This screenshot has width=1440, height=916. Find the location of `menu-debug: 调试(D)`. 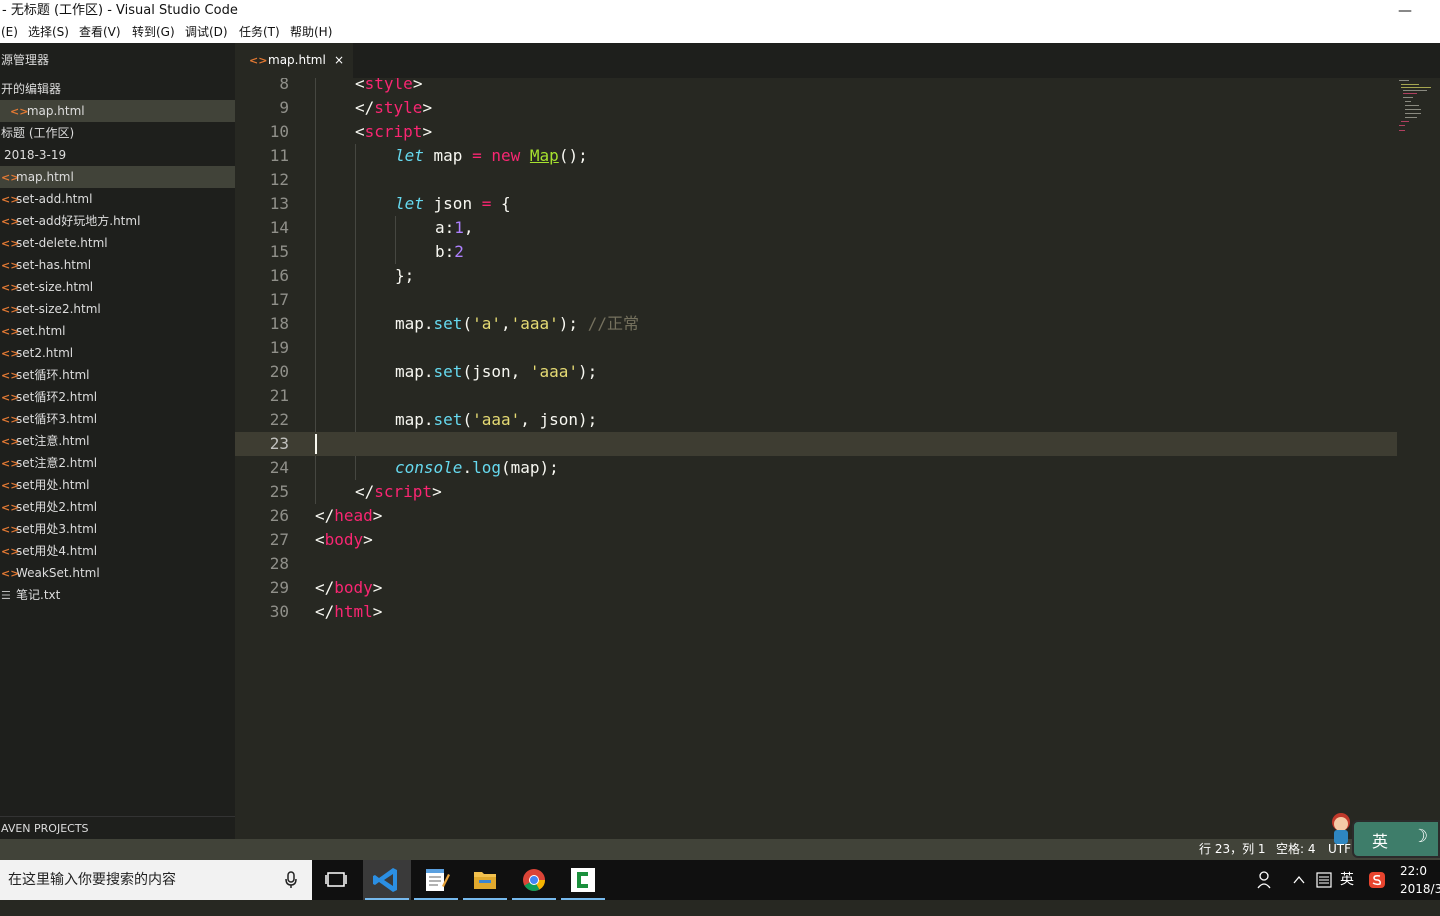

menu-debug: 调试(D) is located at coordinates (206, 32).